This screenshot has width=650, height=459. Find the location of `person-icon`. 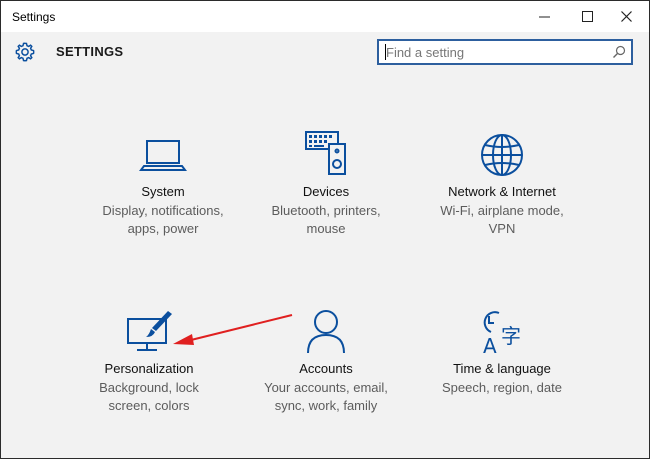

person-icon is located at coordinates (326, 332).